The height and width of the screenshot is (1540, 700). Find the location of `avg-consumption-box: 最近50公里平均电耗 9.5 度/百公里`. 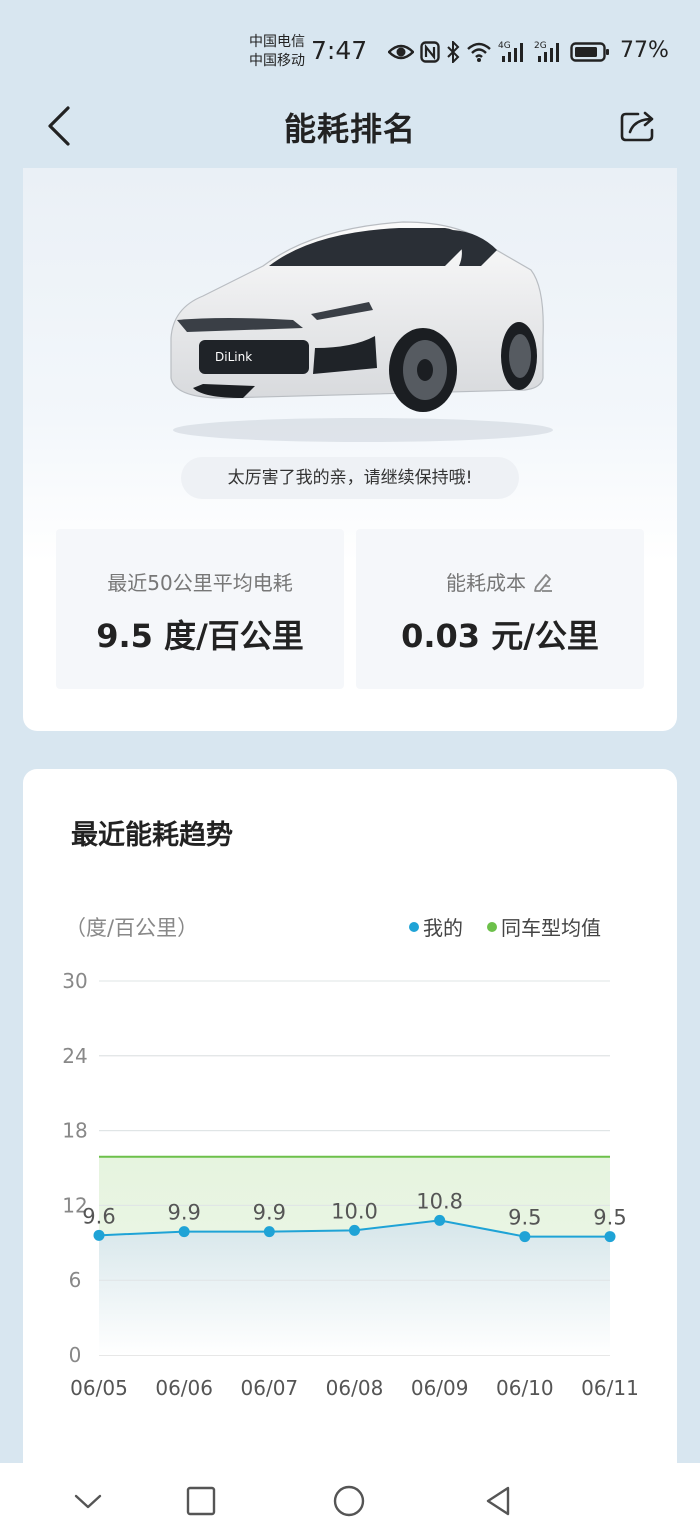

avg-consumption-box: 最近50公里平均电耗 9.5 度/百公里 is located at coordinates (200, 609).